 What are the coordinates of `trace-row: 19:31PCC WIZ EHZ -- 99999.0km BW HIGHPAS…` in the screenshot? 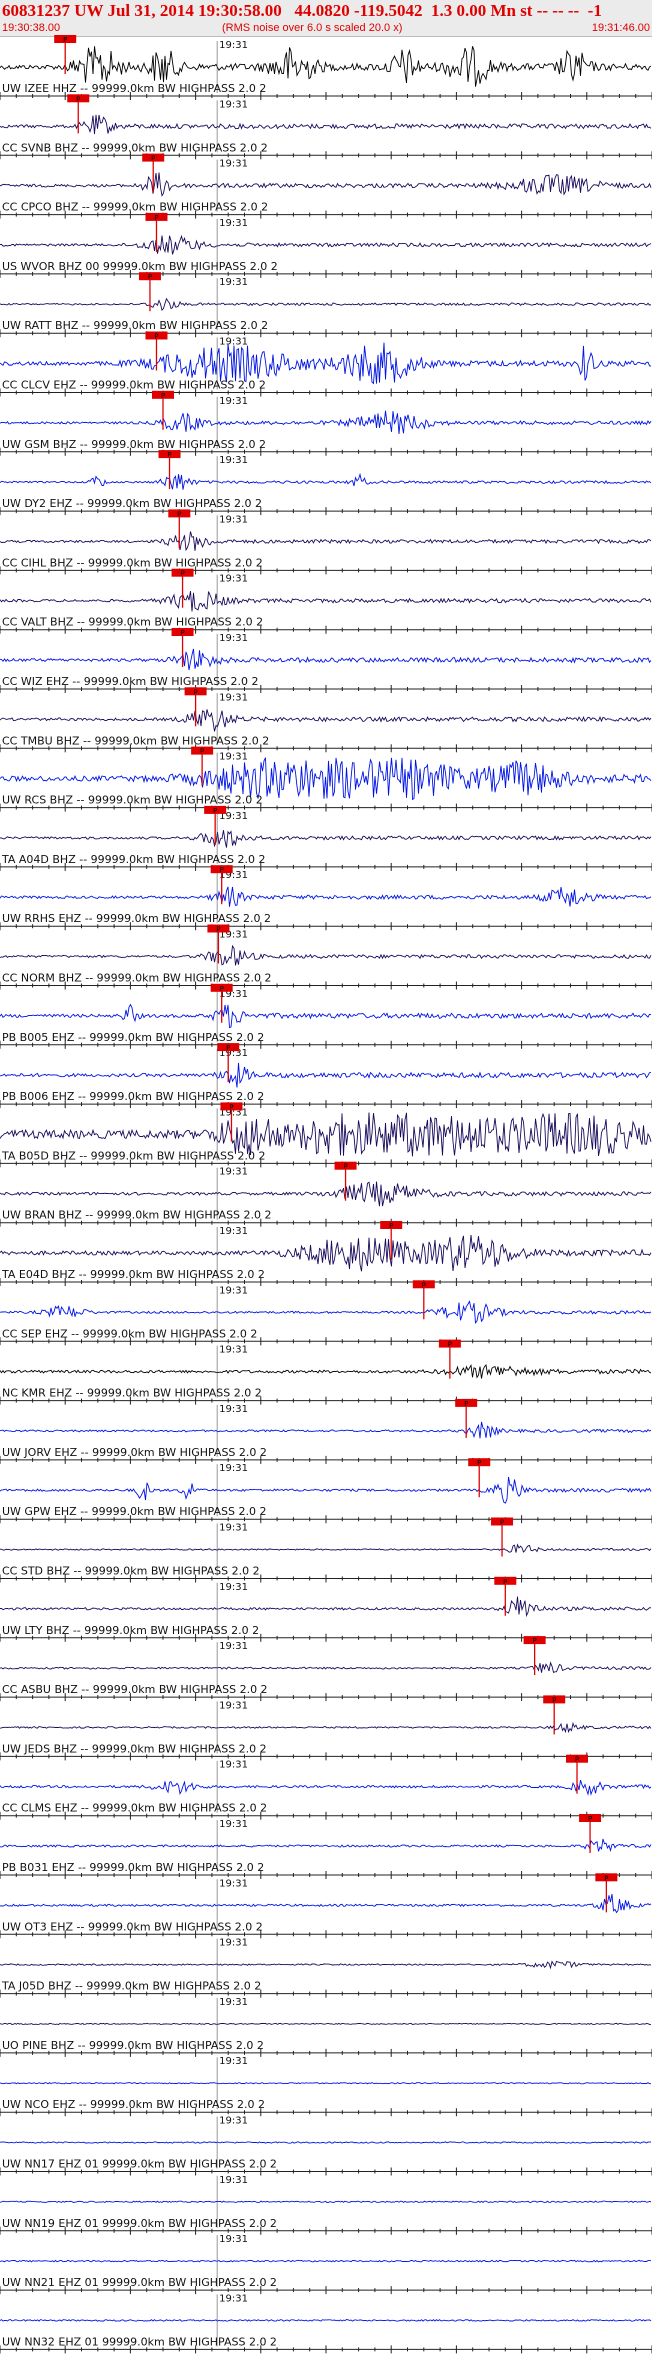 It's located at (326, 660).